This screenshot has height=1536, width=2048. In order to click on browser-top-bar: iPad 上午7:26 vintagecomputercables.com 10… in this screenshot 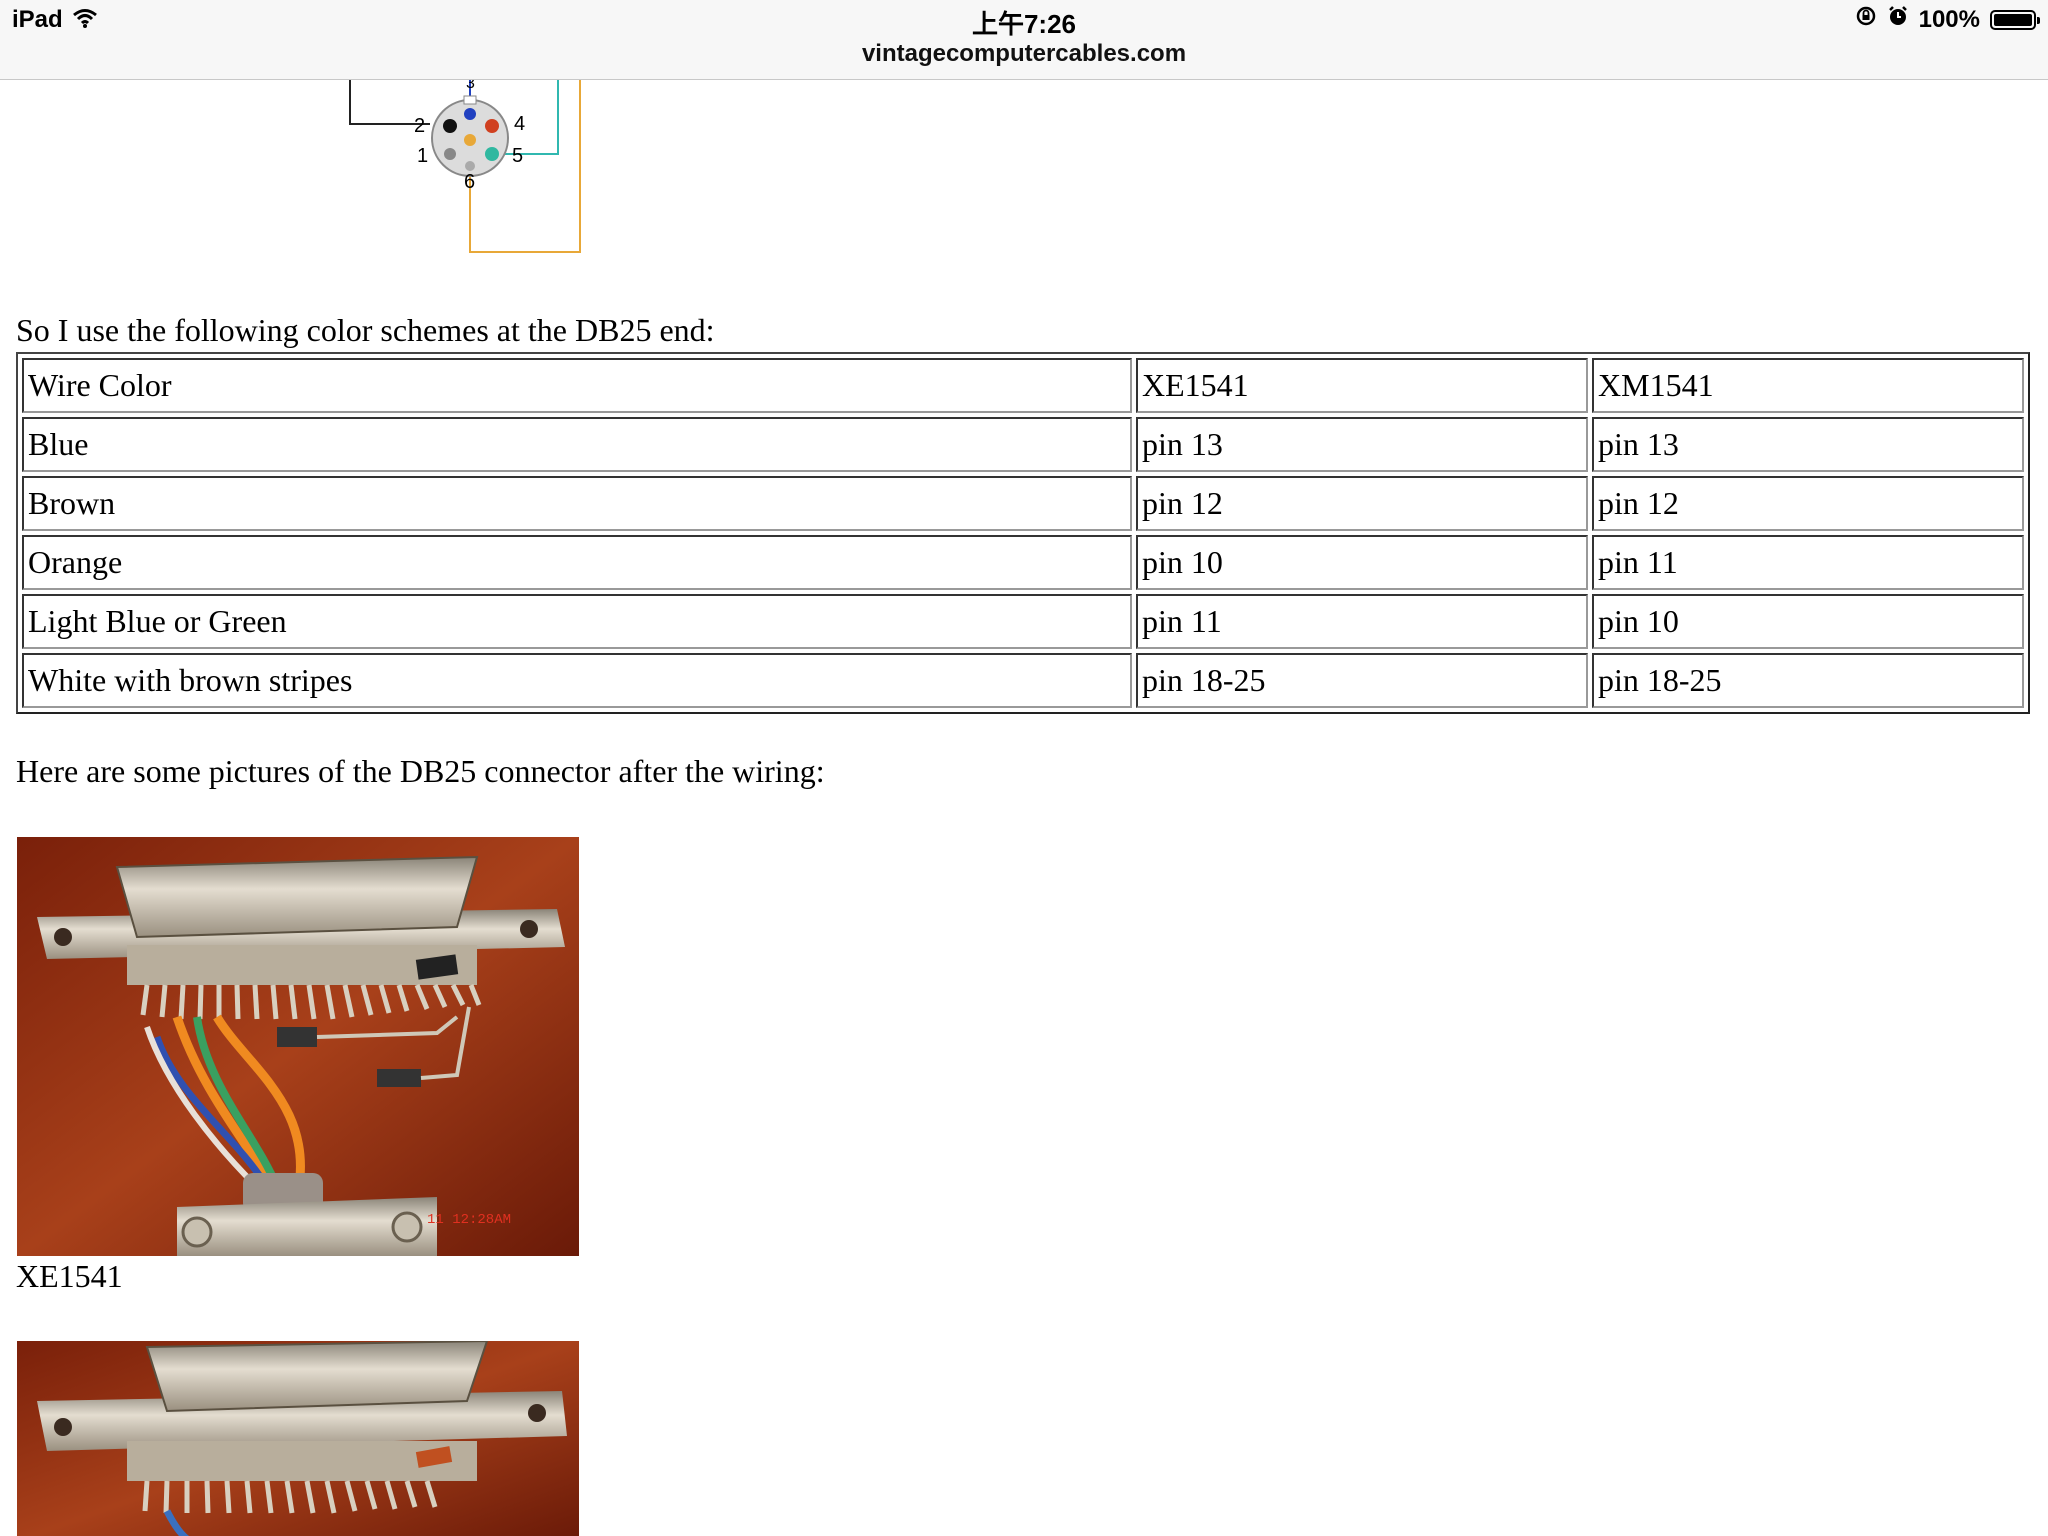, I will do `click(1024, 40)`.